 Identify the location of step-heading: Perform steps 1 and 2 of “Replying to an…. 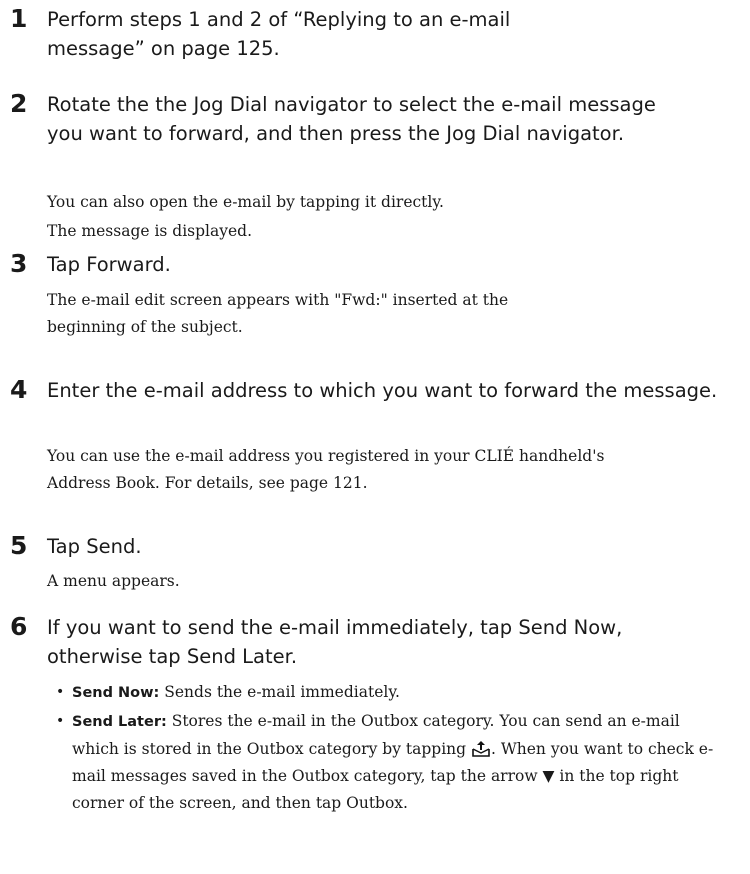
(279, 34).